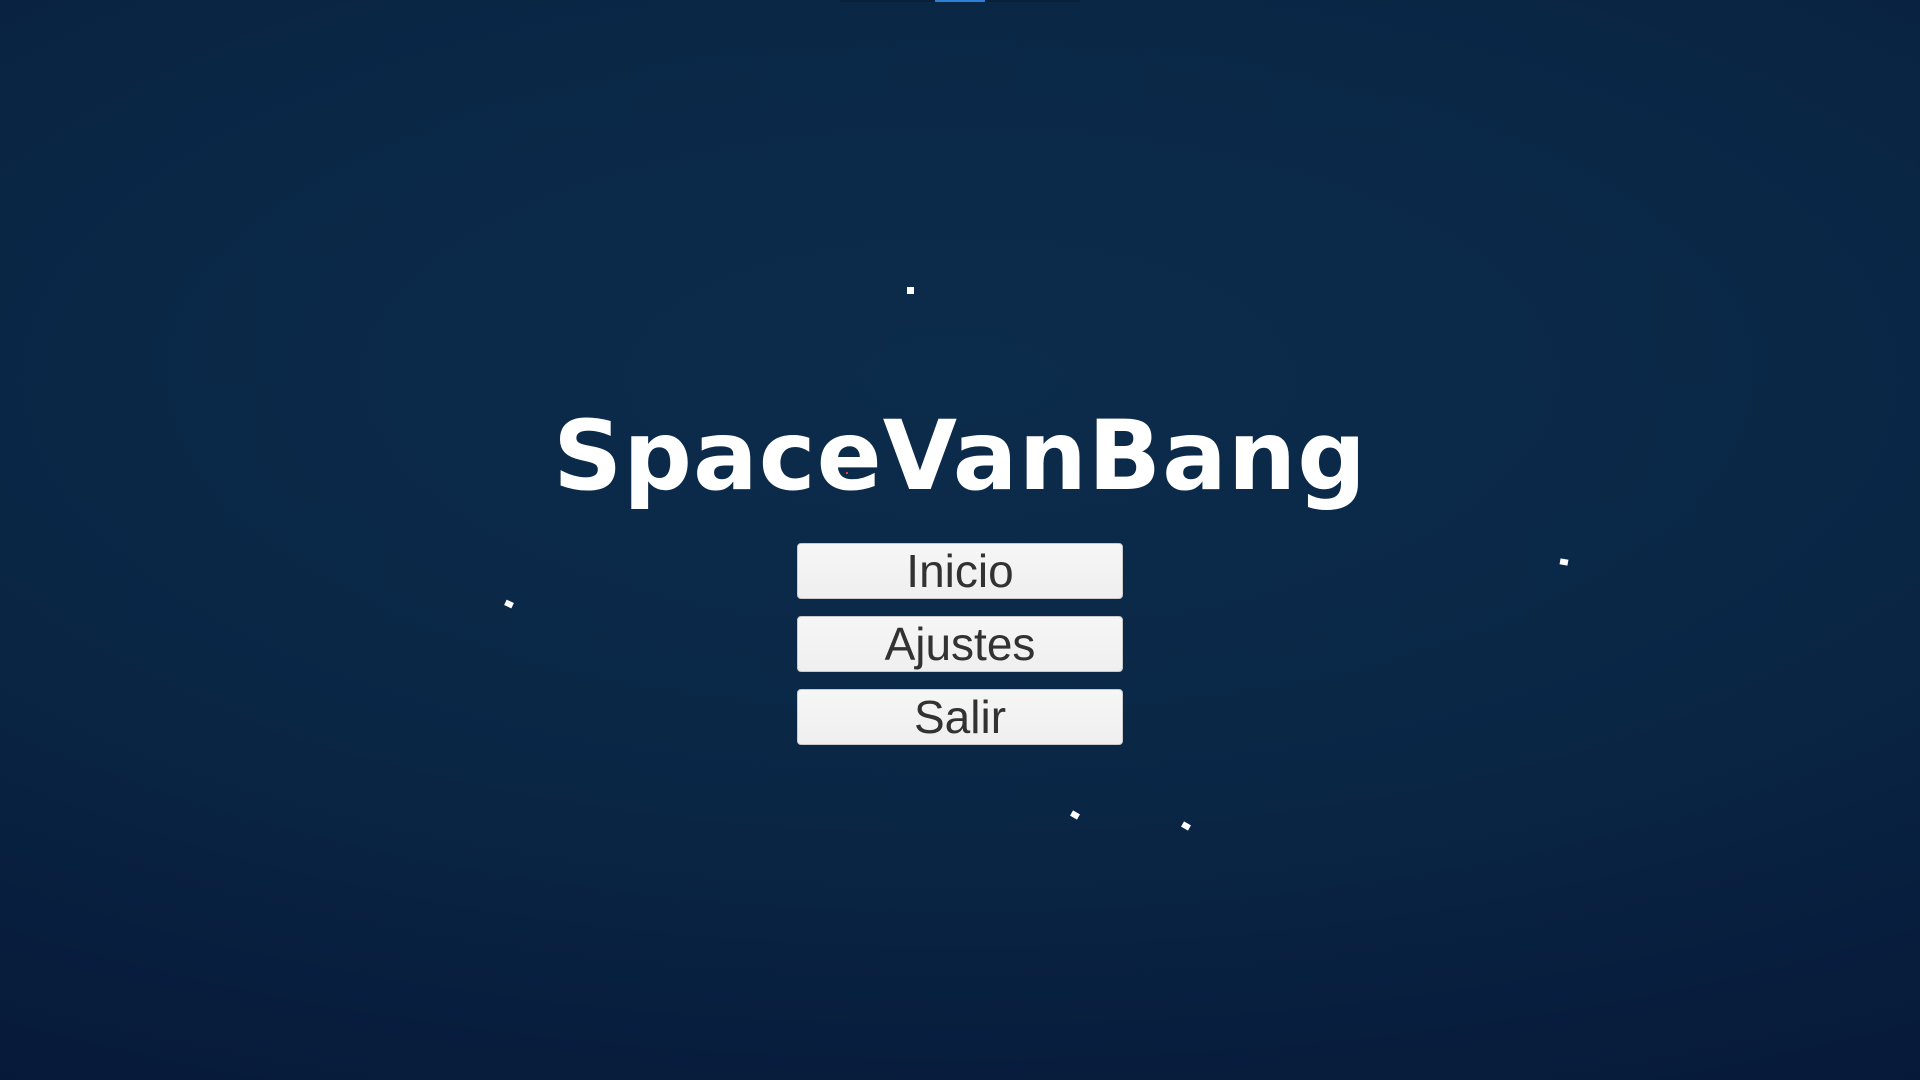 Image resolution: width=1920 pixels, height=1080 pixels. I want to click on settings-button: Ajustes, so click(960, 644).